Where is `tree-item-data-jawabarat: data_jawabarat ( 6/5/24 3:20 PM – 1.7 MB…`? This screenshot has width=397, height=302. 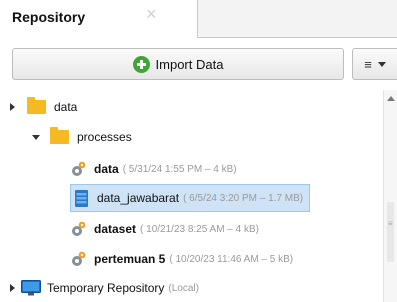 tree-item-data-jawabarat: data_jawabarat ( 6/5/24 3:20 PM – 1.7 MB… is located at coordinates (190, 198).